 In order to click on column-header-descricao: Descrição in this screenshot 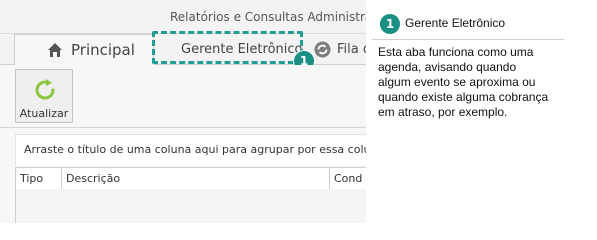, I will do `click(196, 178)`.